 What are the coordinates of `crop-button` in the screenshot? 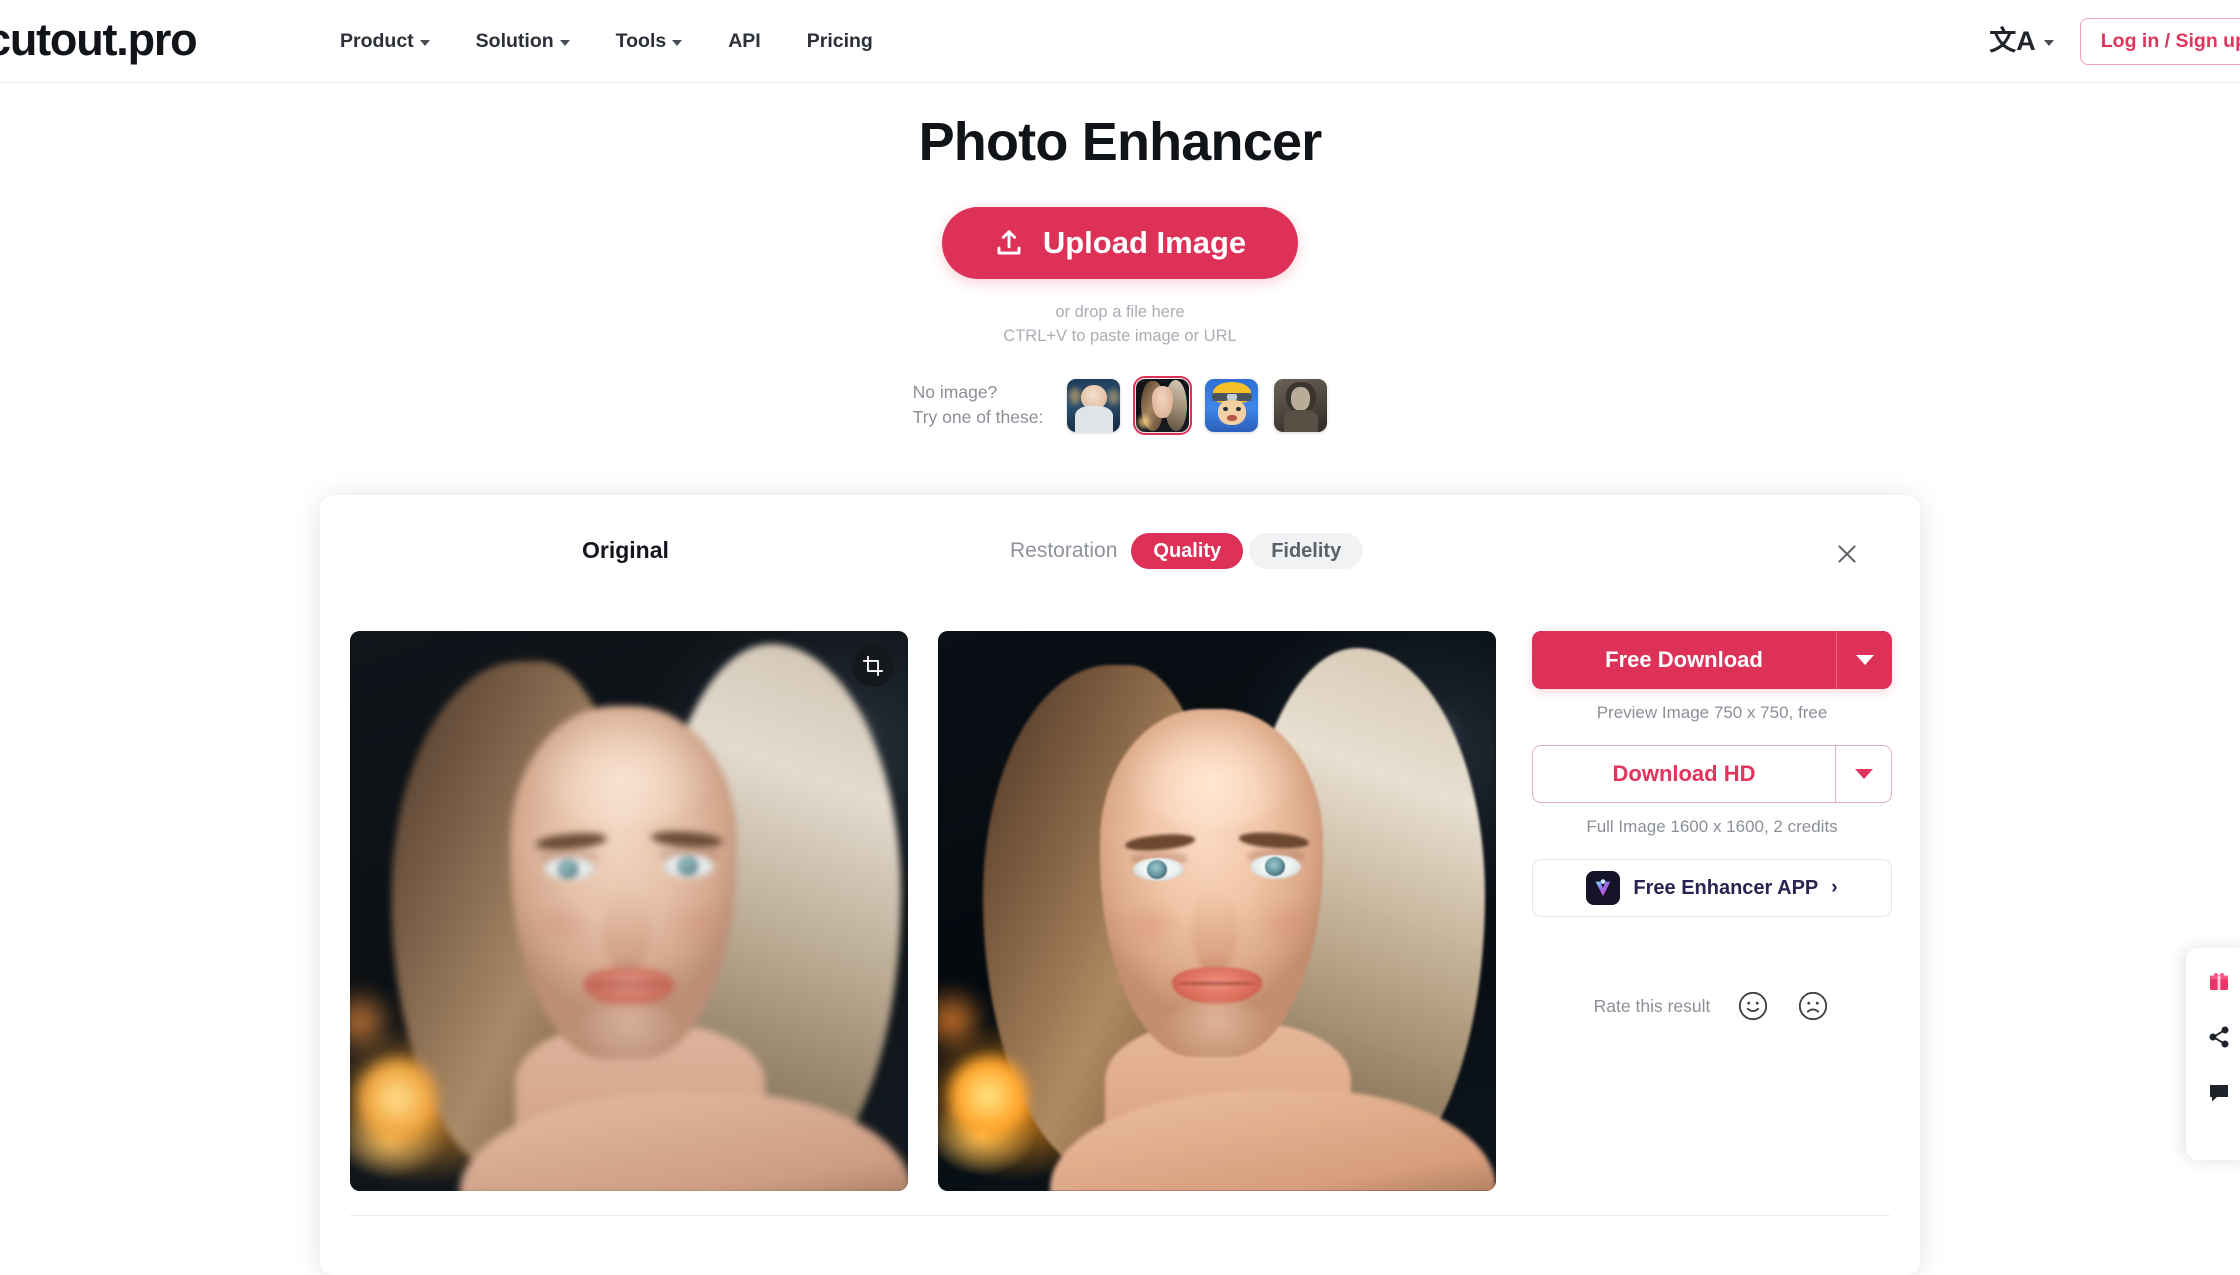 It's located at (873, 666).